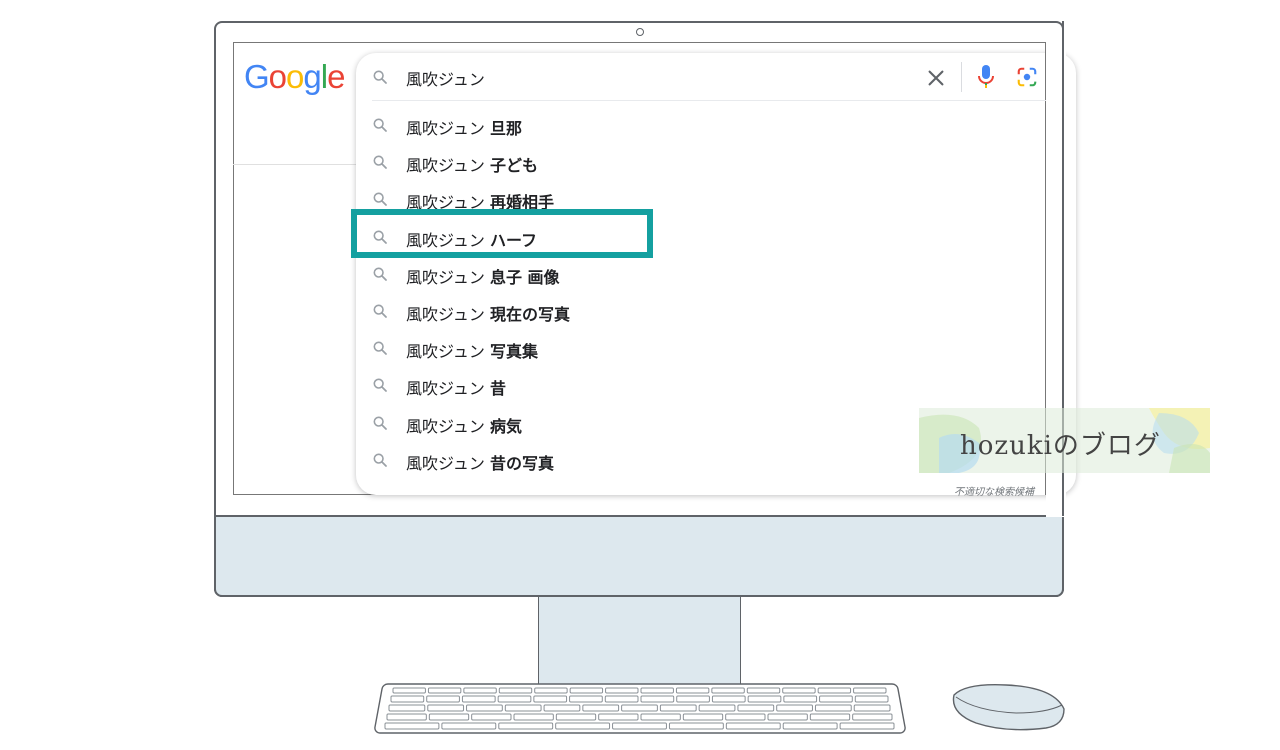  I want to click on suggestion-item: 風吹ジュン 現在の写真, so click(701, 310).